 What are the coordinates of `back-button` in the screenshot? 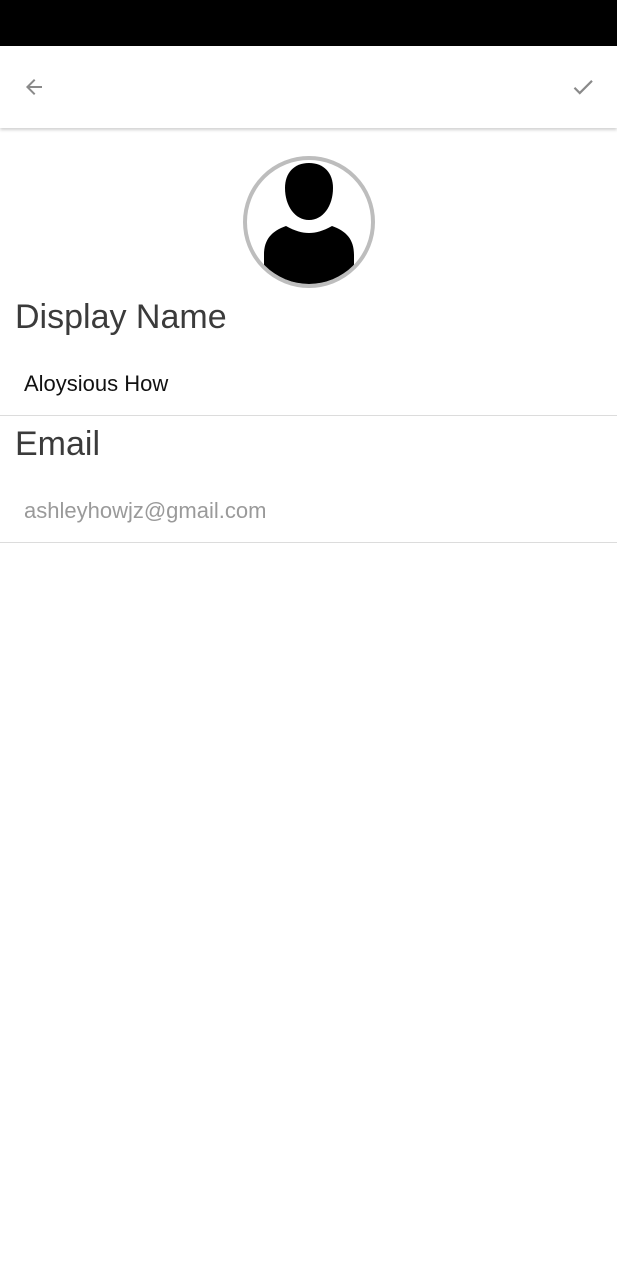 It's located at (34, 87).